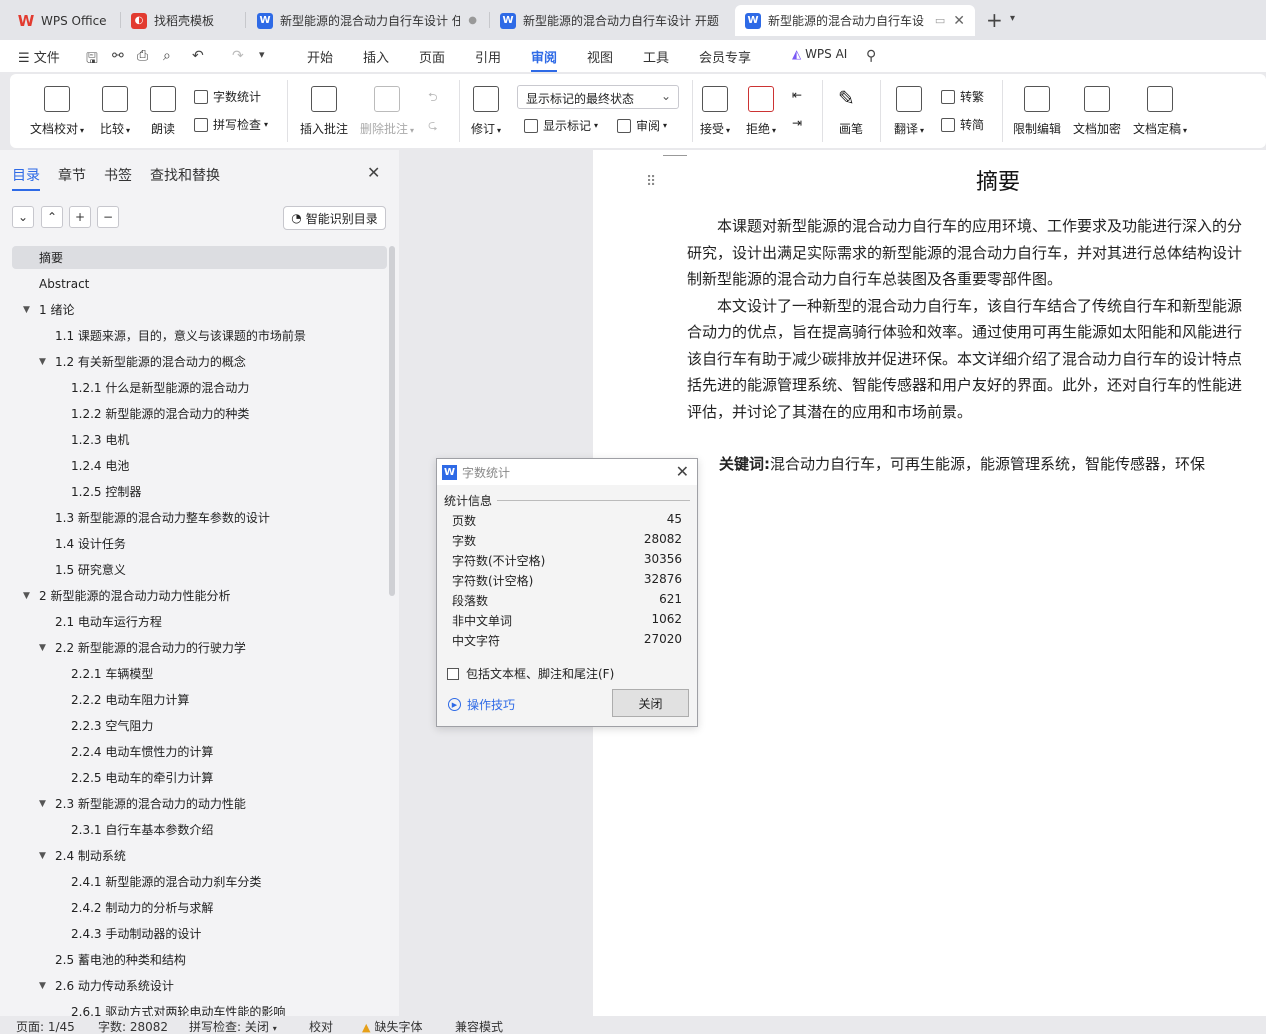 This screenshot has height=1034, width=1266. Describe the element at coordinates (199, 751) in the screenshot. I see `toc-item: 2.2.4 电动车惯性力的计算` at that location.